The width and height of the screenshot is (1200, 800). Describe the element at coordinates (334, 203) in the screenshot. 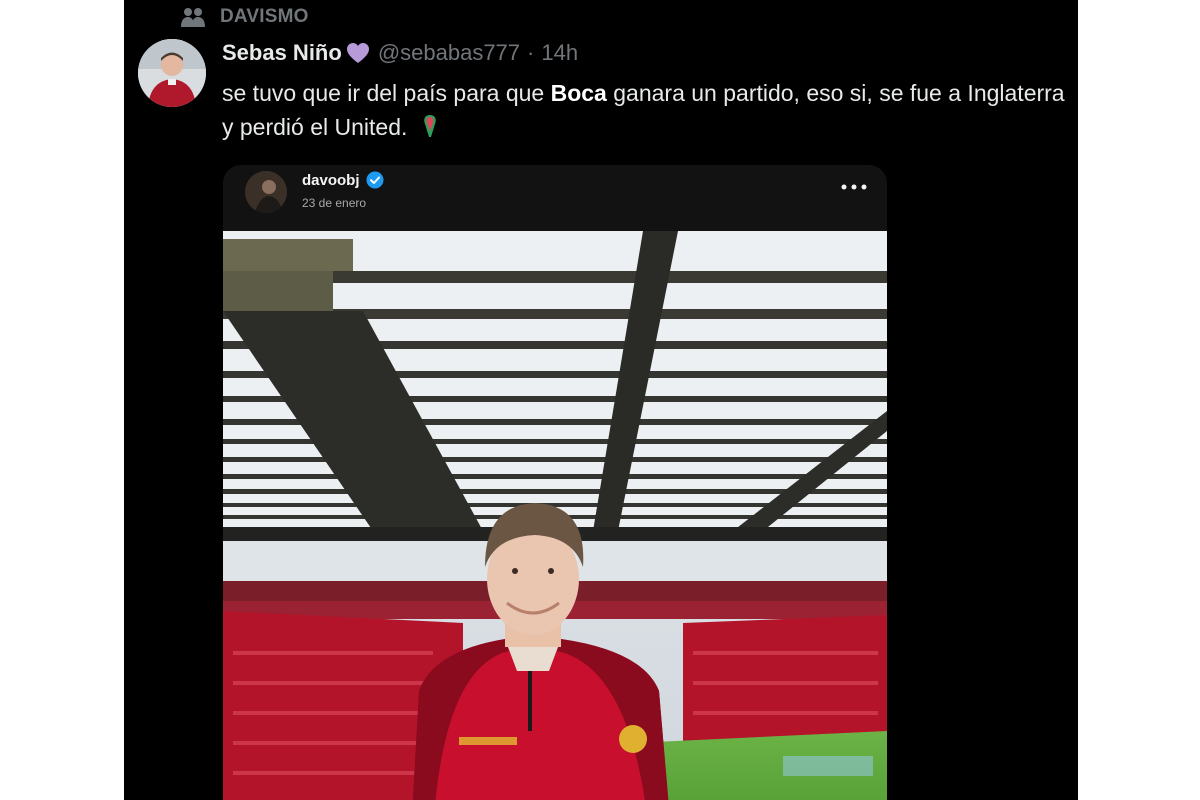

I see `embedded-post-date: 23 de enero` at that location.